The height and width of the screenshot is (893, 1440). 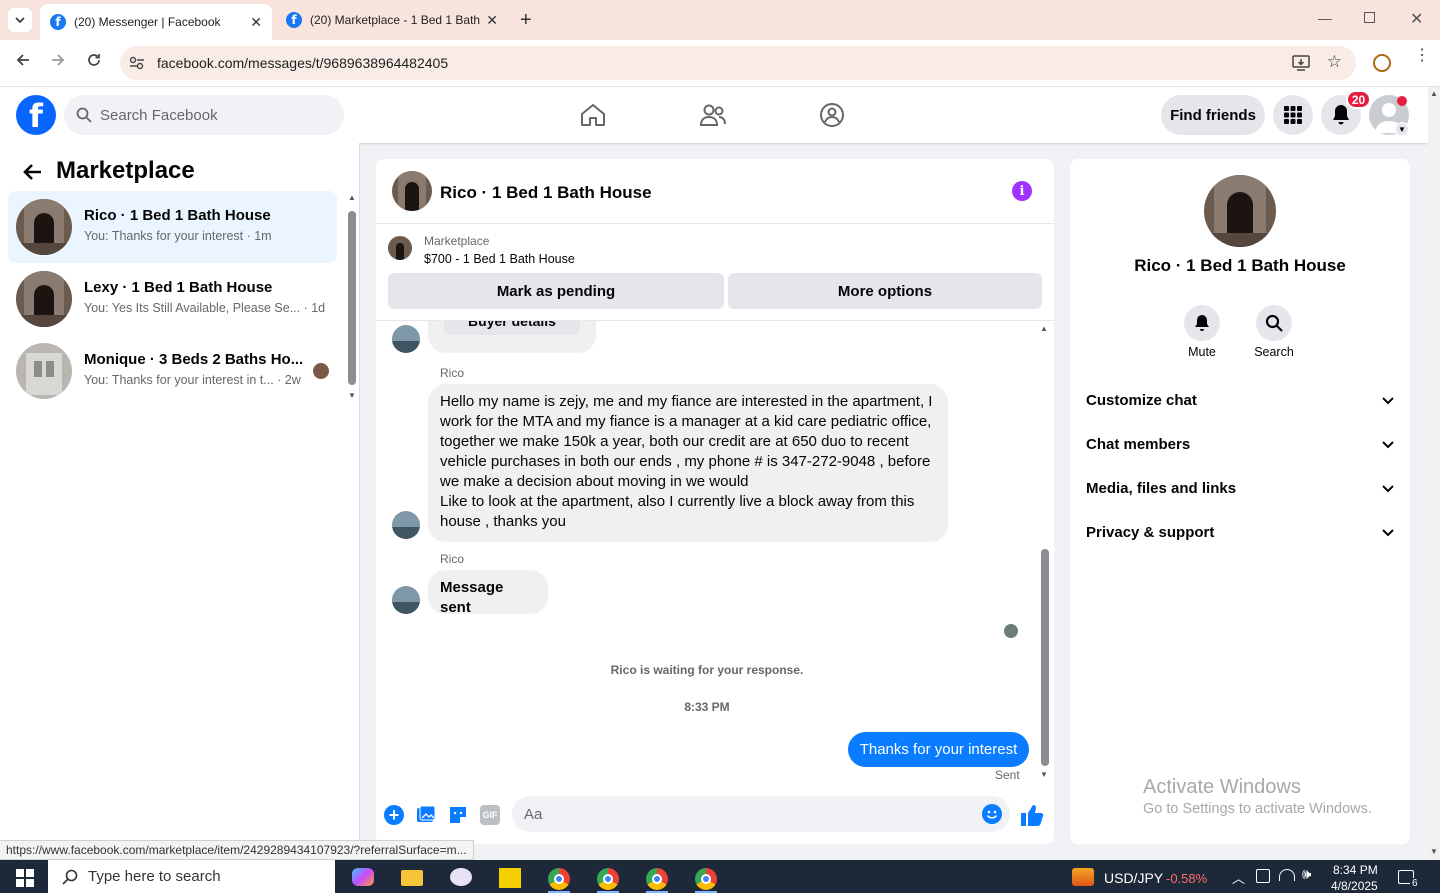 What do you see at coordinates (1306, 874) in the screenshot?
I see `volume-icon: 🕪` at bounding box center [1306, 874].